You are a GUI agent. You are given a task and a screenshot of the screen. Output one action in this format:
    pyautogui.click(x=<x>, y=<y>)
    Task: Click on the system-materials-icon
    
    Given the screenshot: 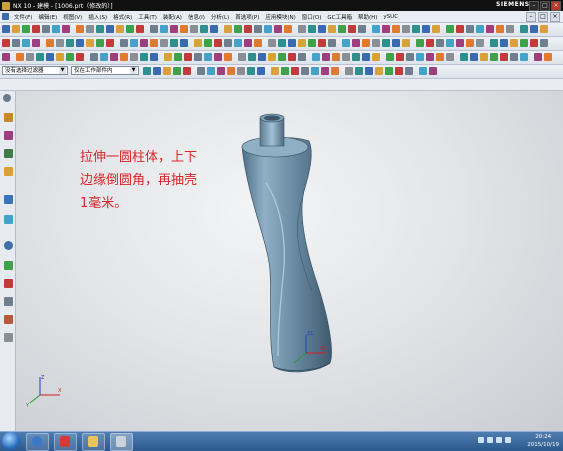 What is the action you would take?
    pyautogui.click(x=8, y=265)
    